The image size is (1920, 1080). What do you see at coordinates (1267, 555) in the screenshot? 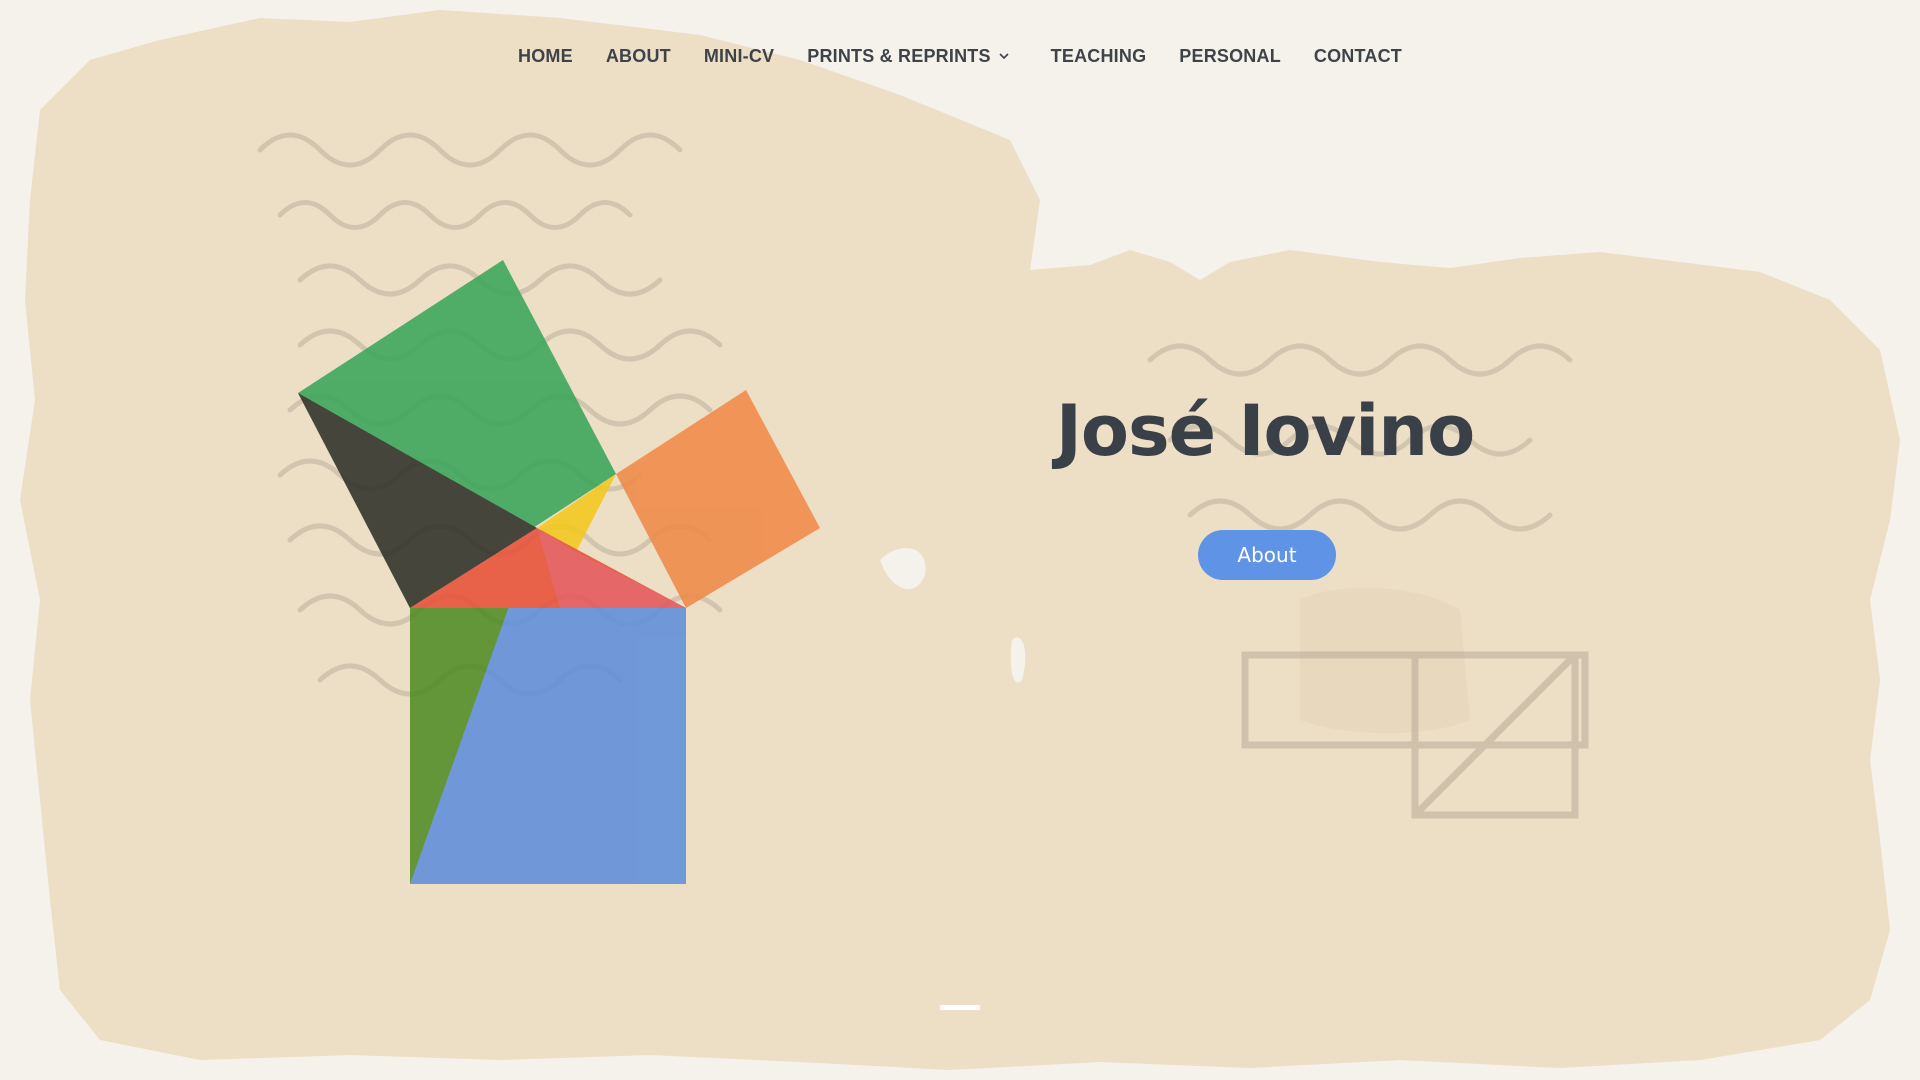
I see `about-button: About` at bounding box center [1267, 555].